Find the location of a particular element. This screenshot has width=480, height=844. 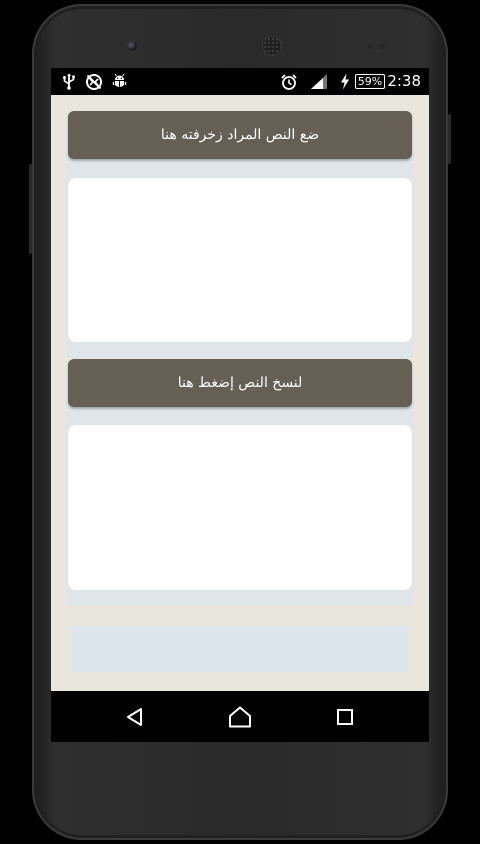

alarm-icon is located at coordinates (288, 81).